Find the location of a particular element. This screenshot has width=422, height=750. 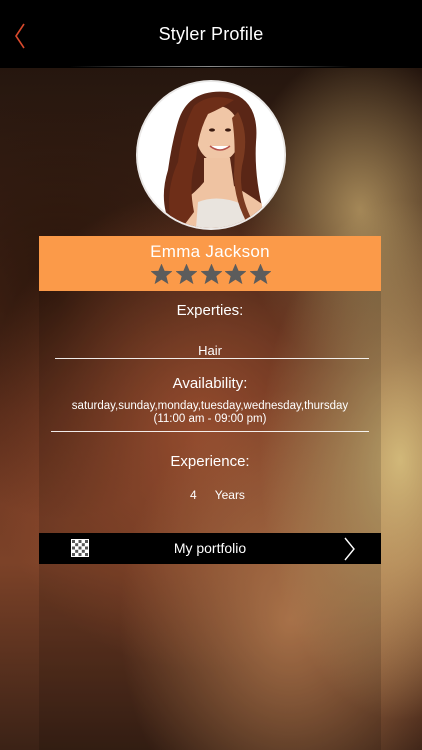

availability-label: Availability: is located at coordinates (210, 383).